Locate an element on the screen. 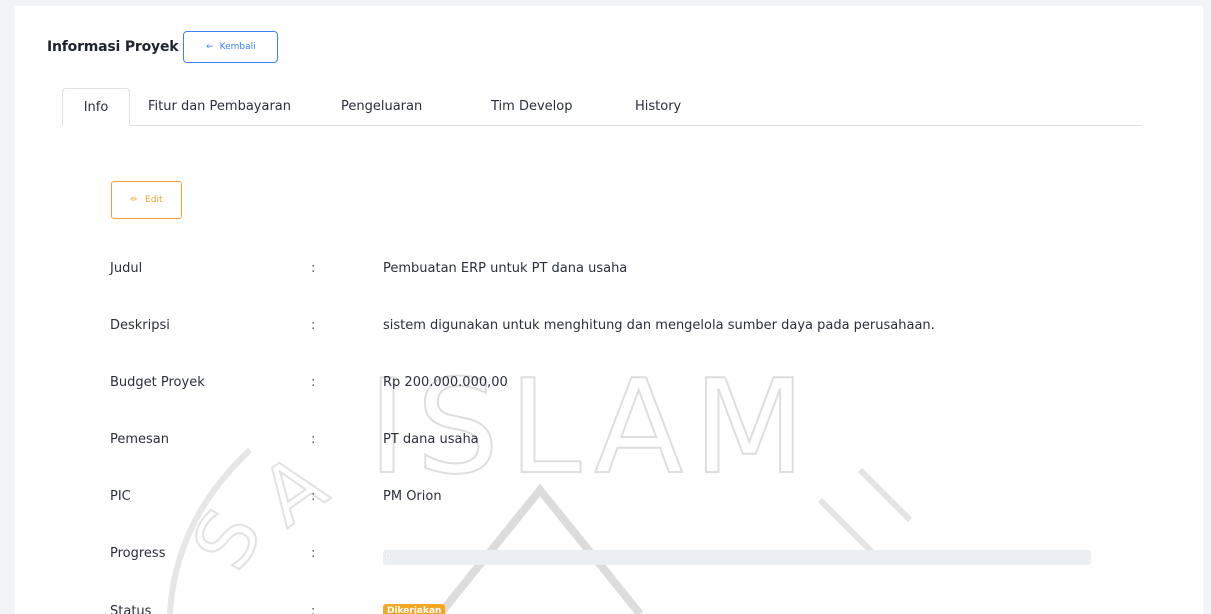 This screenshot has height=614, width=1211. tab-label: Fitur dan Pembayaran is located at coordinates (220, 106).